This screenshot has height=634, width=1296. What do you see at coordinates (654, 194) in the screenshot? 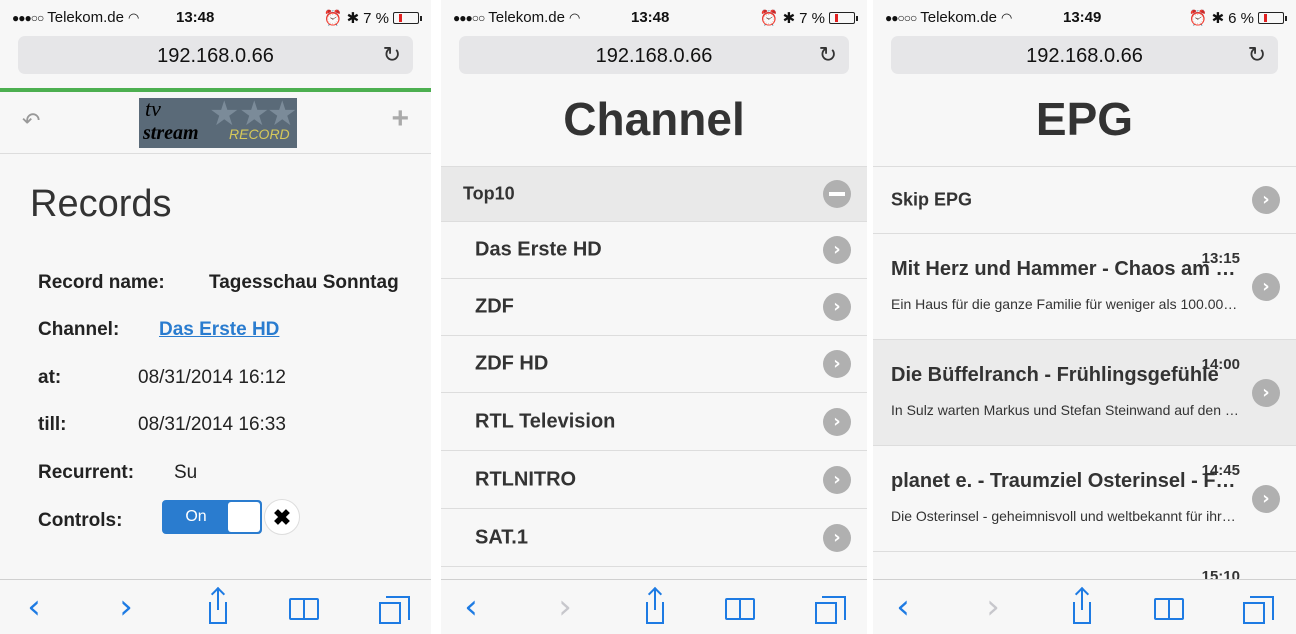
I see `group-header-top10: Top10` at bounding box center [654, 194].